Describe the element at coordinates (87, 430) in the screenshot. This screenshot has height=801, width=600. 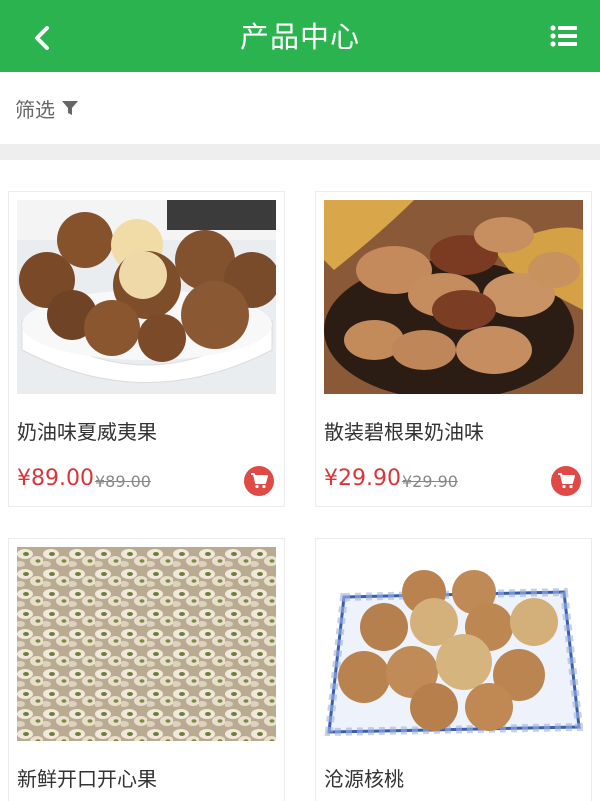
I see `product-name: 奶油味夏威夷果` at that location.